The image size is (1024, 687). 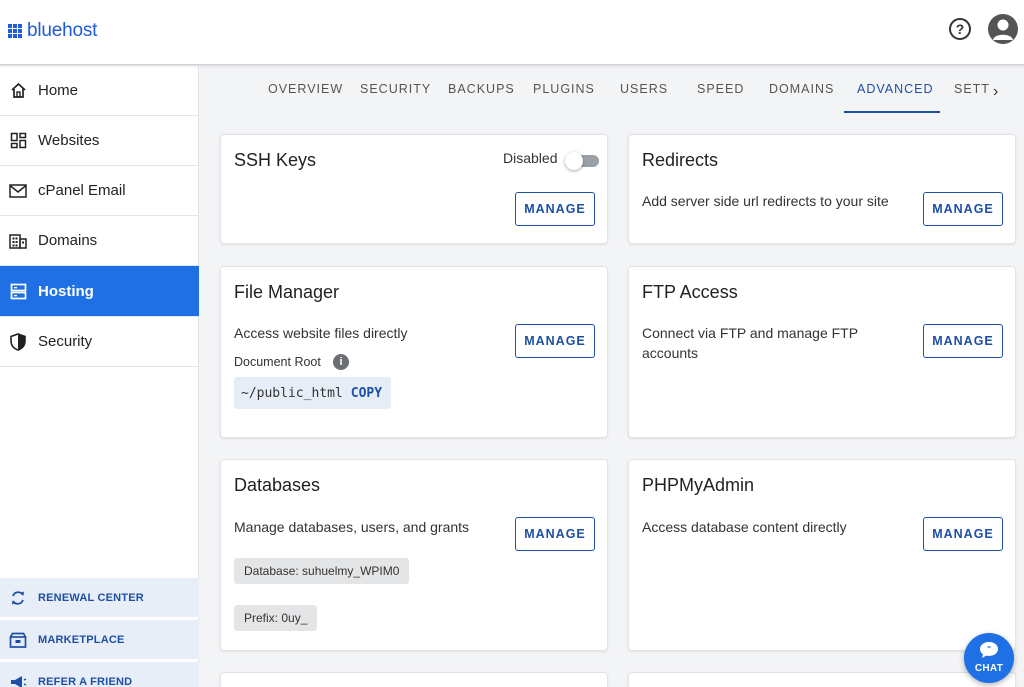 I want to click on card-description: Access database content directly, so click(x=744, y=527).